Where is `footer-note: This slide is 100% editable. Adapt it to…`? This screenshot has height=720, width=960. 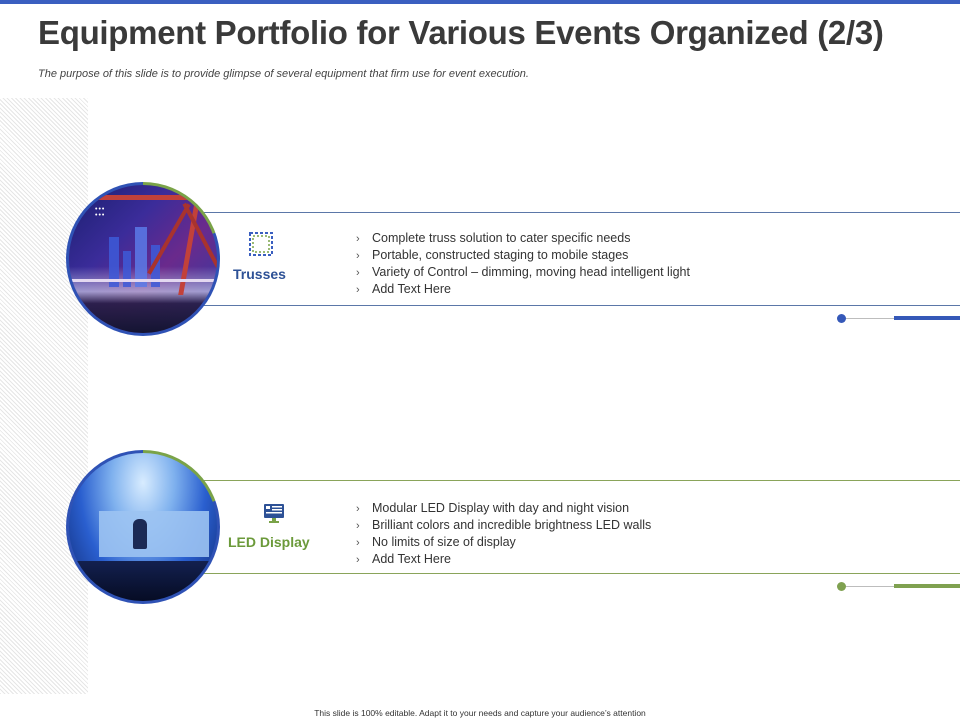
footer-note: This slide is 100% editable. Adapt it to… is located at coordinates (480, 713).